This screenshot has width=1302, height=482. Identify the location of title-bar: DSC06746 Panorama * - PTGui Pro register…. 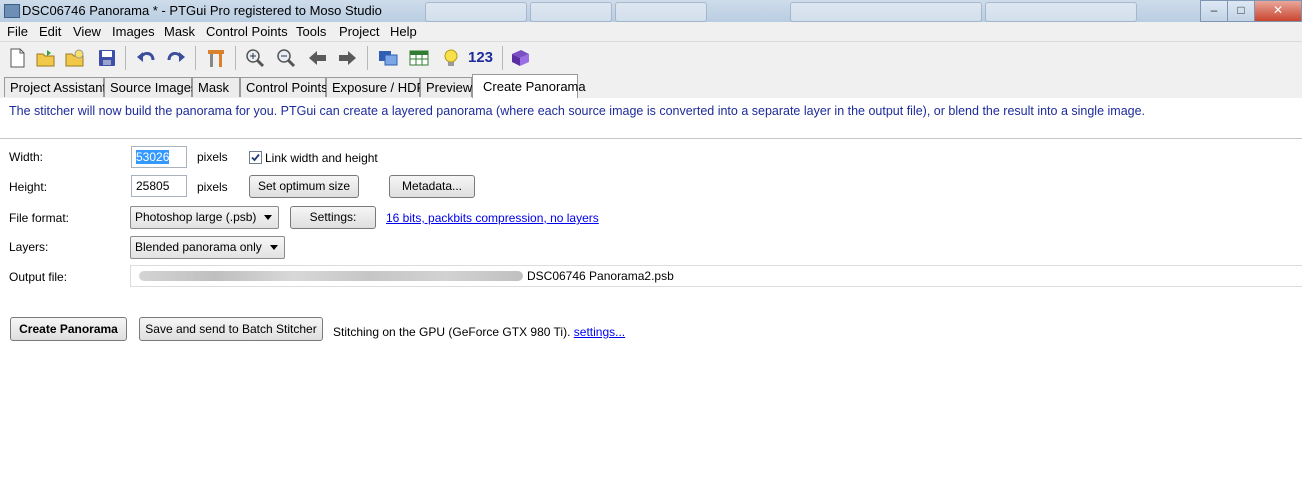
(651, 11).